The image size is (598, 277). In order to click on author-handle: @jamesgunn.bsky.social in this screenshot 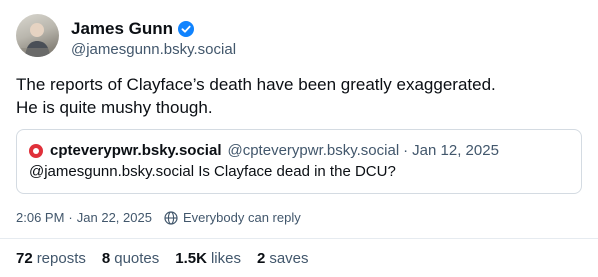, I will do `click(153, 49)`.